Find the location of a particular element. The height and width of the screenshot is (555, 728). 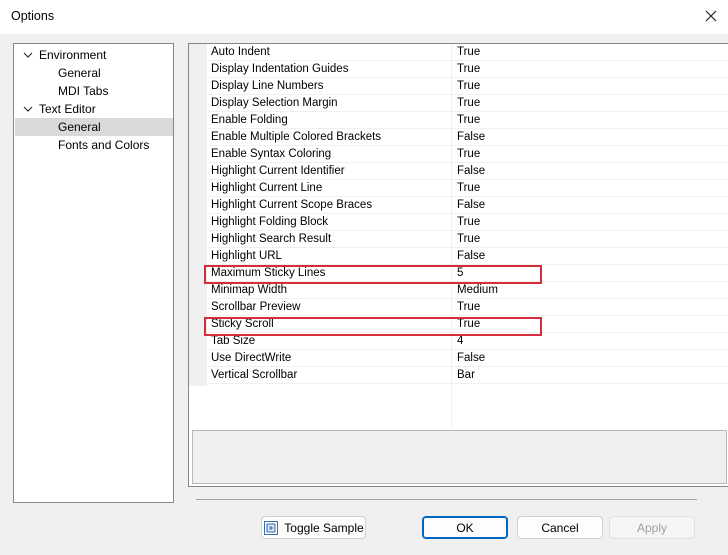

property-row: Minimap Width Medium is located at coordinates (467, 290).